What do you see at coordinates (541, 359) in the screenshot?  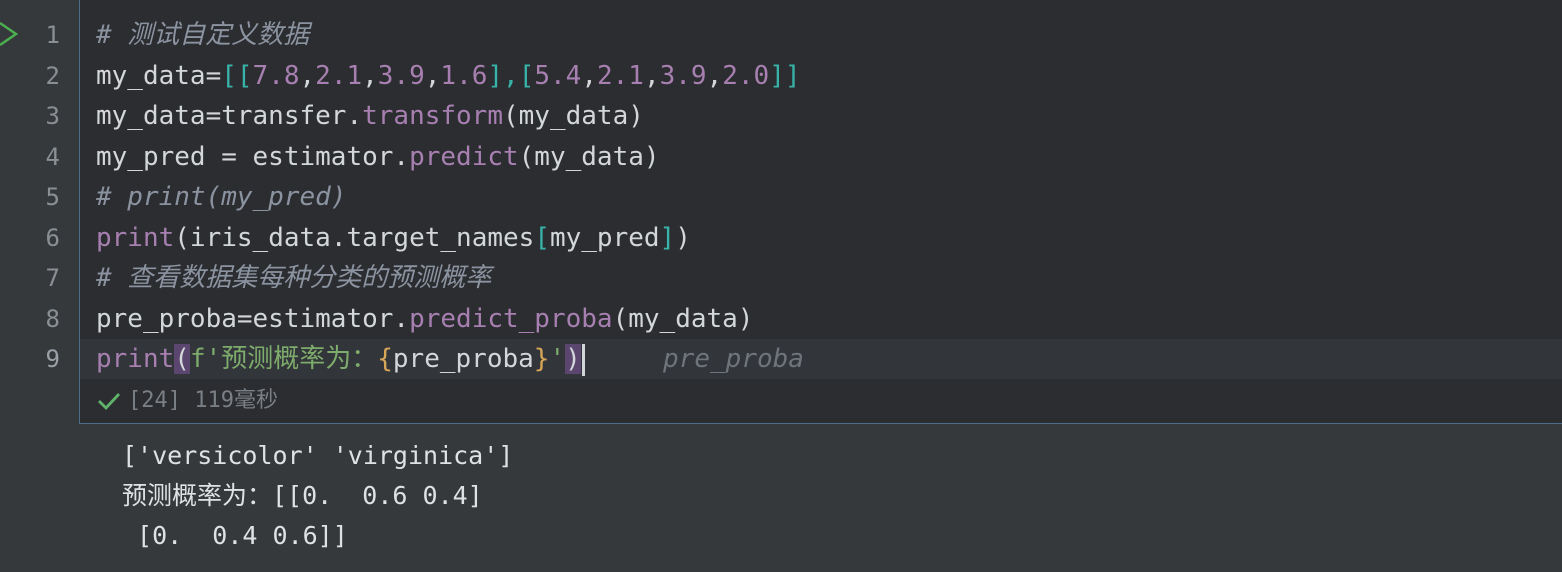 I see `code-token: }` at bounding box center [541, 359].